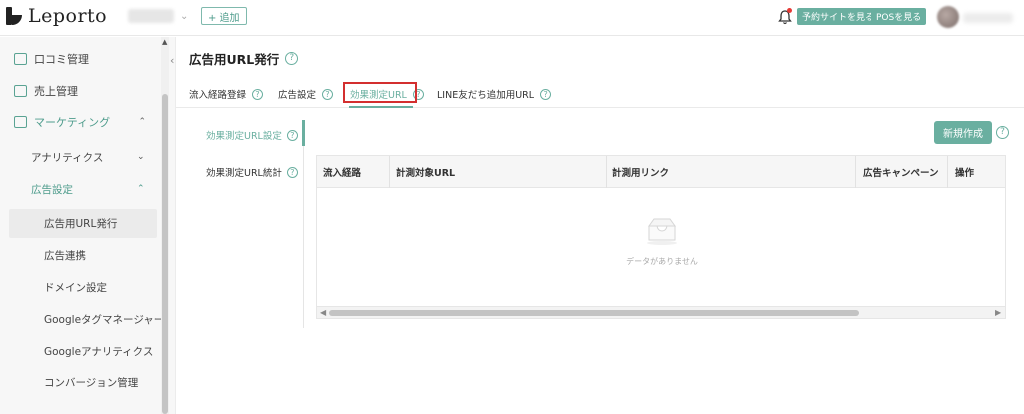 This screenshot has height=414, width=1024. What do you see at coordinates (380, 92) in the screenshot?
I see `highlight-annotation-box` at bounding box center [380, 92].